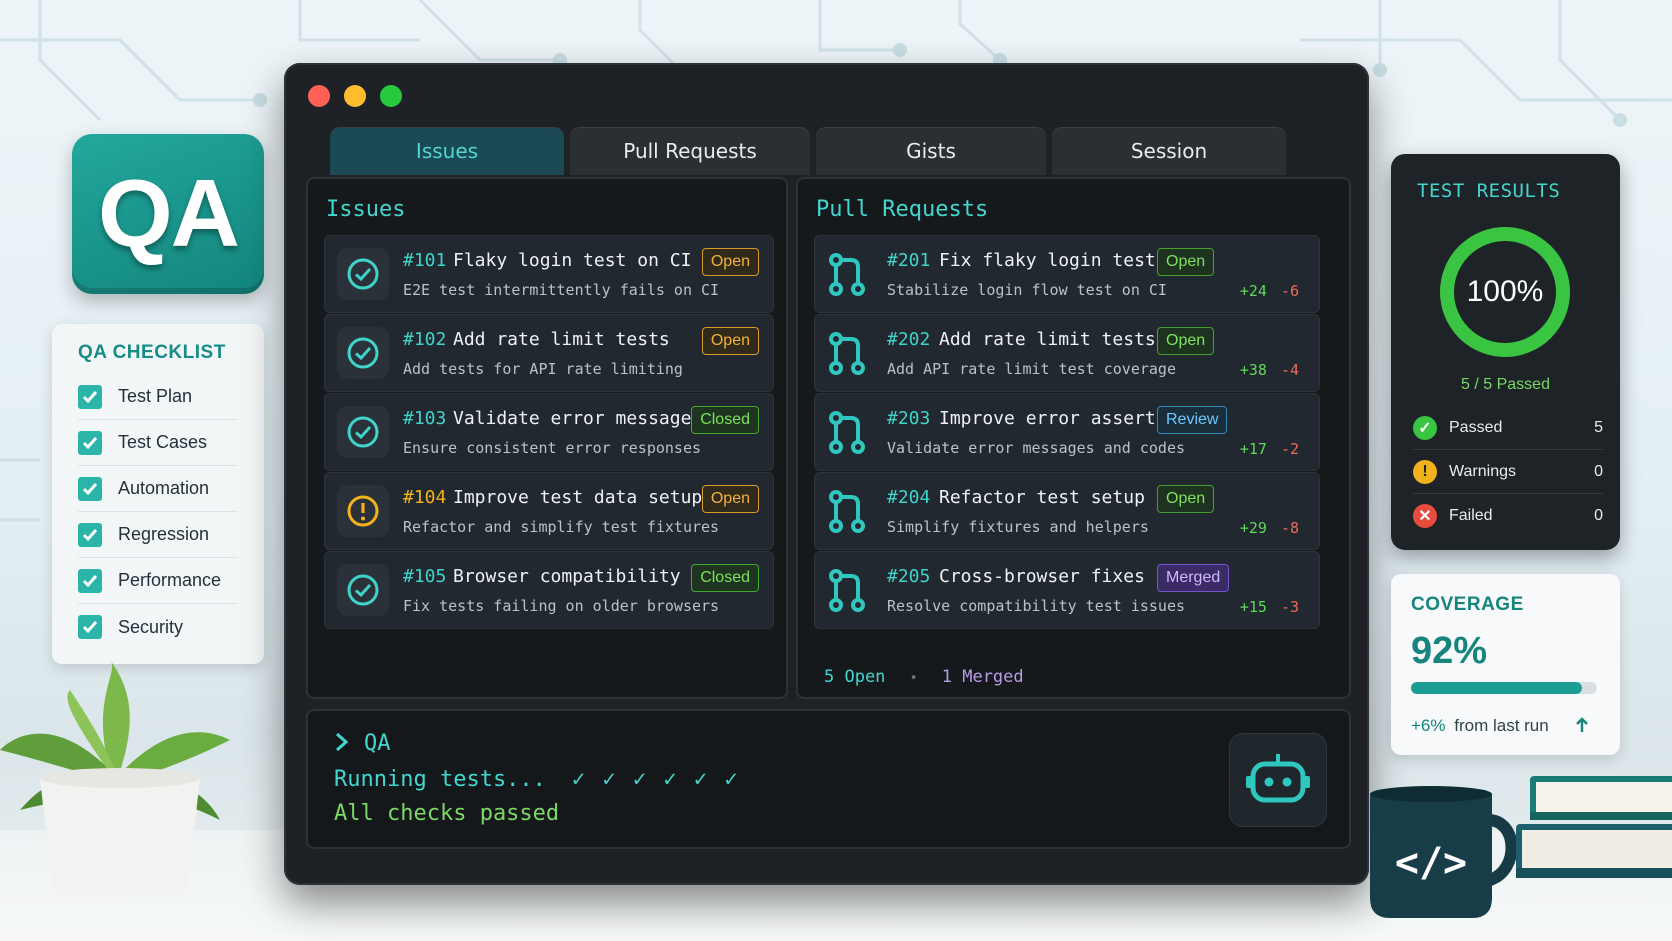 The image size is (1672, 941). I want to click on issue-title: Browser compatibility, so click(567, 576).